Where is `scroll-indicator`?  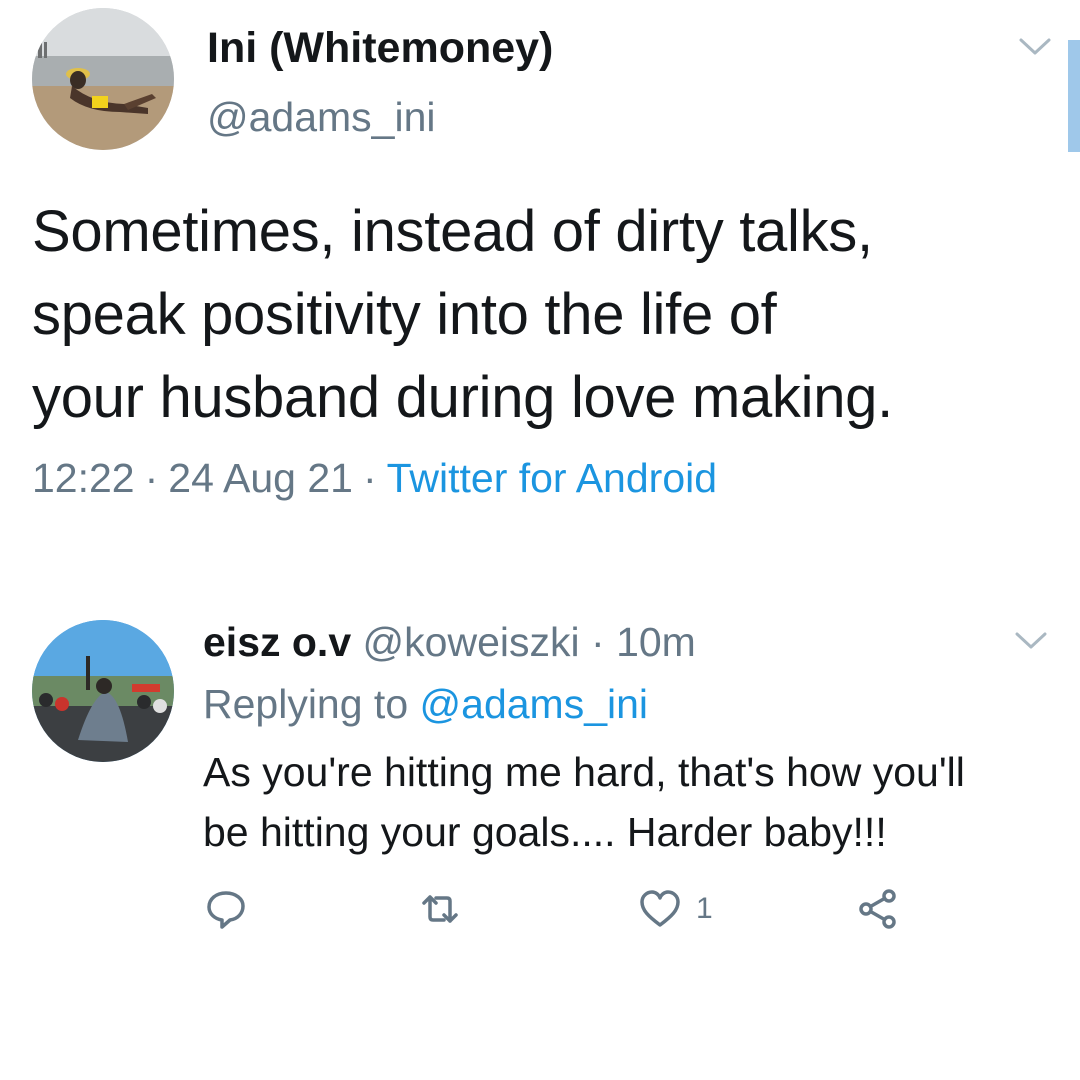
scroll-indicator is located at coordinates (1074, 96).